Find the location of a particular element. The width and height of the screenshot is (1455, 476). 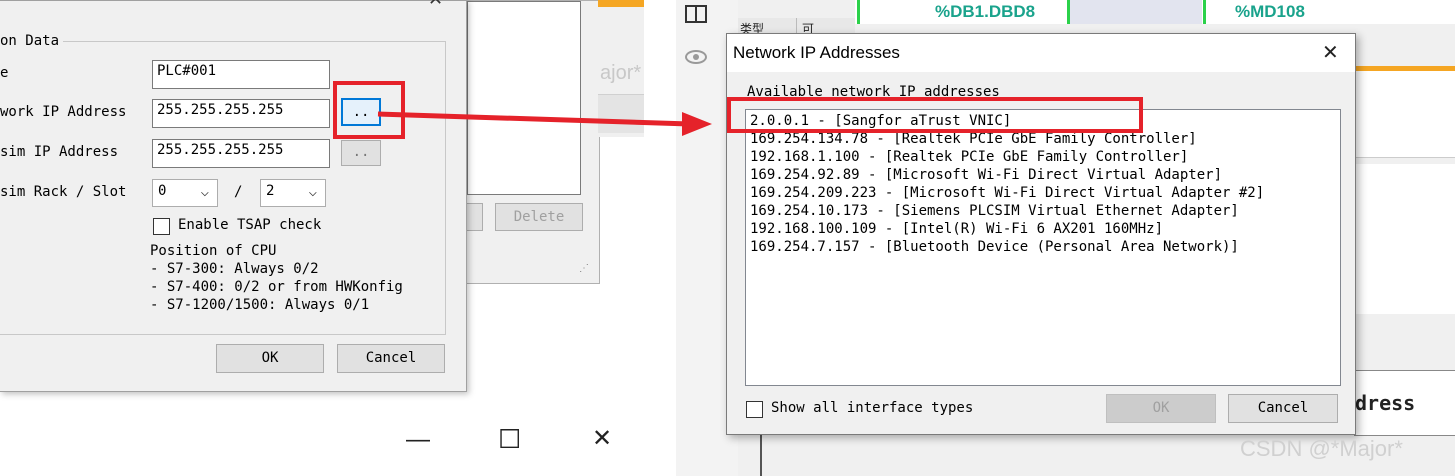

gap is located at coordinates (660, 238).